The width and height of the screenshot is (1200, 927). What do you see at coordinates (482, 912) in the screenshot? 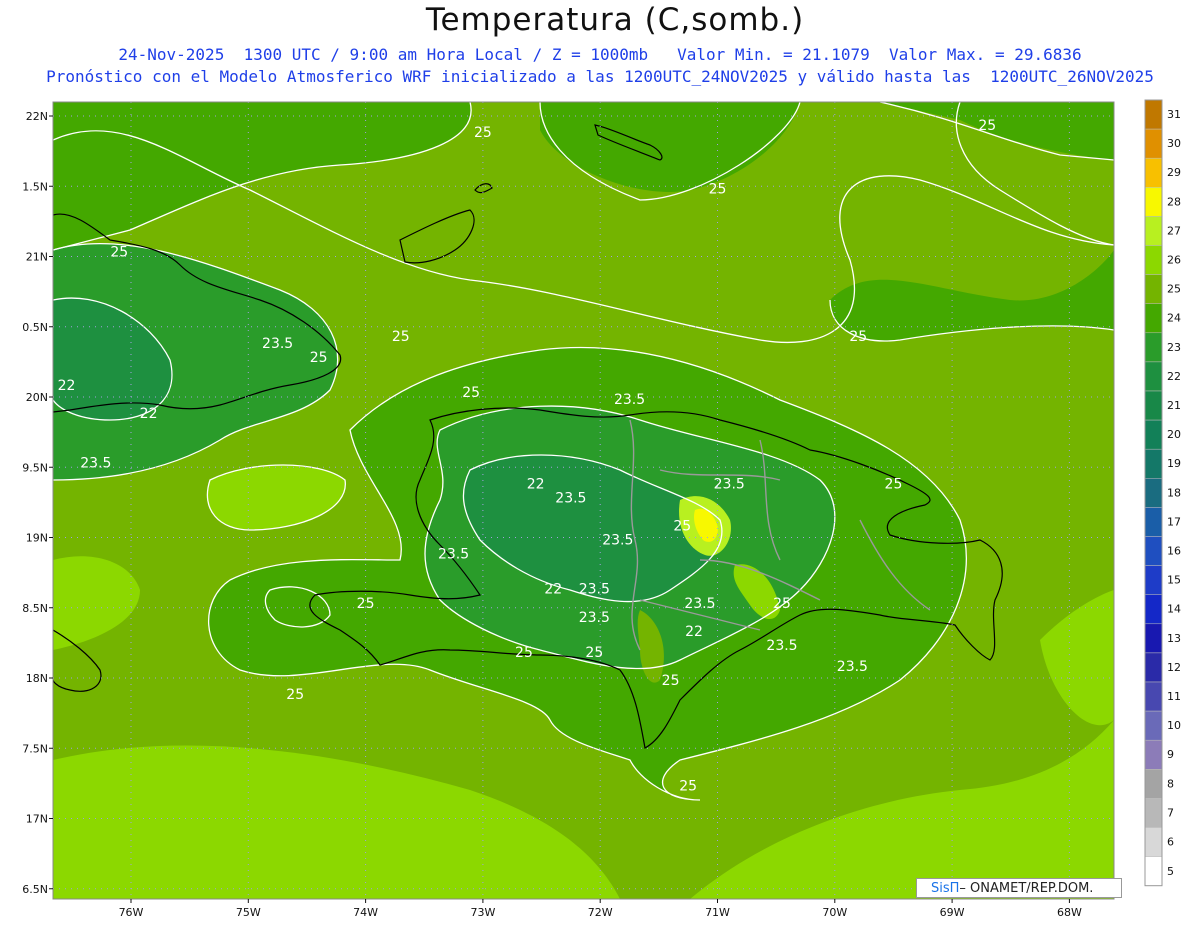
I see `lon-tick-label: 73W` at bounding box center [482, 912].